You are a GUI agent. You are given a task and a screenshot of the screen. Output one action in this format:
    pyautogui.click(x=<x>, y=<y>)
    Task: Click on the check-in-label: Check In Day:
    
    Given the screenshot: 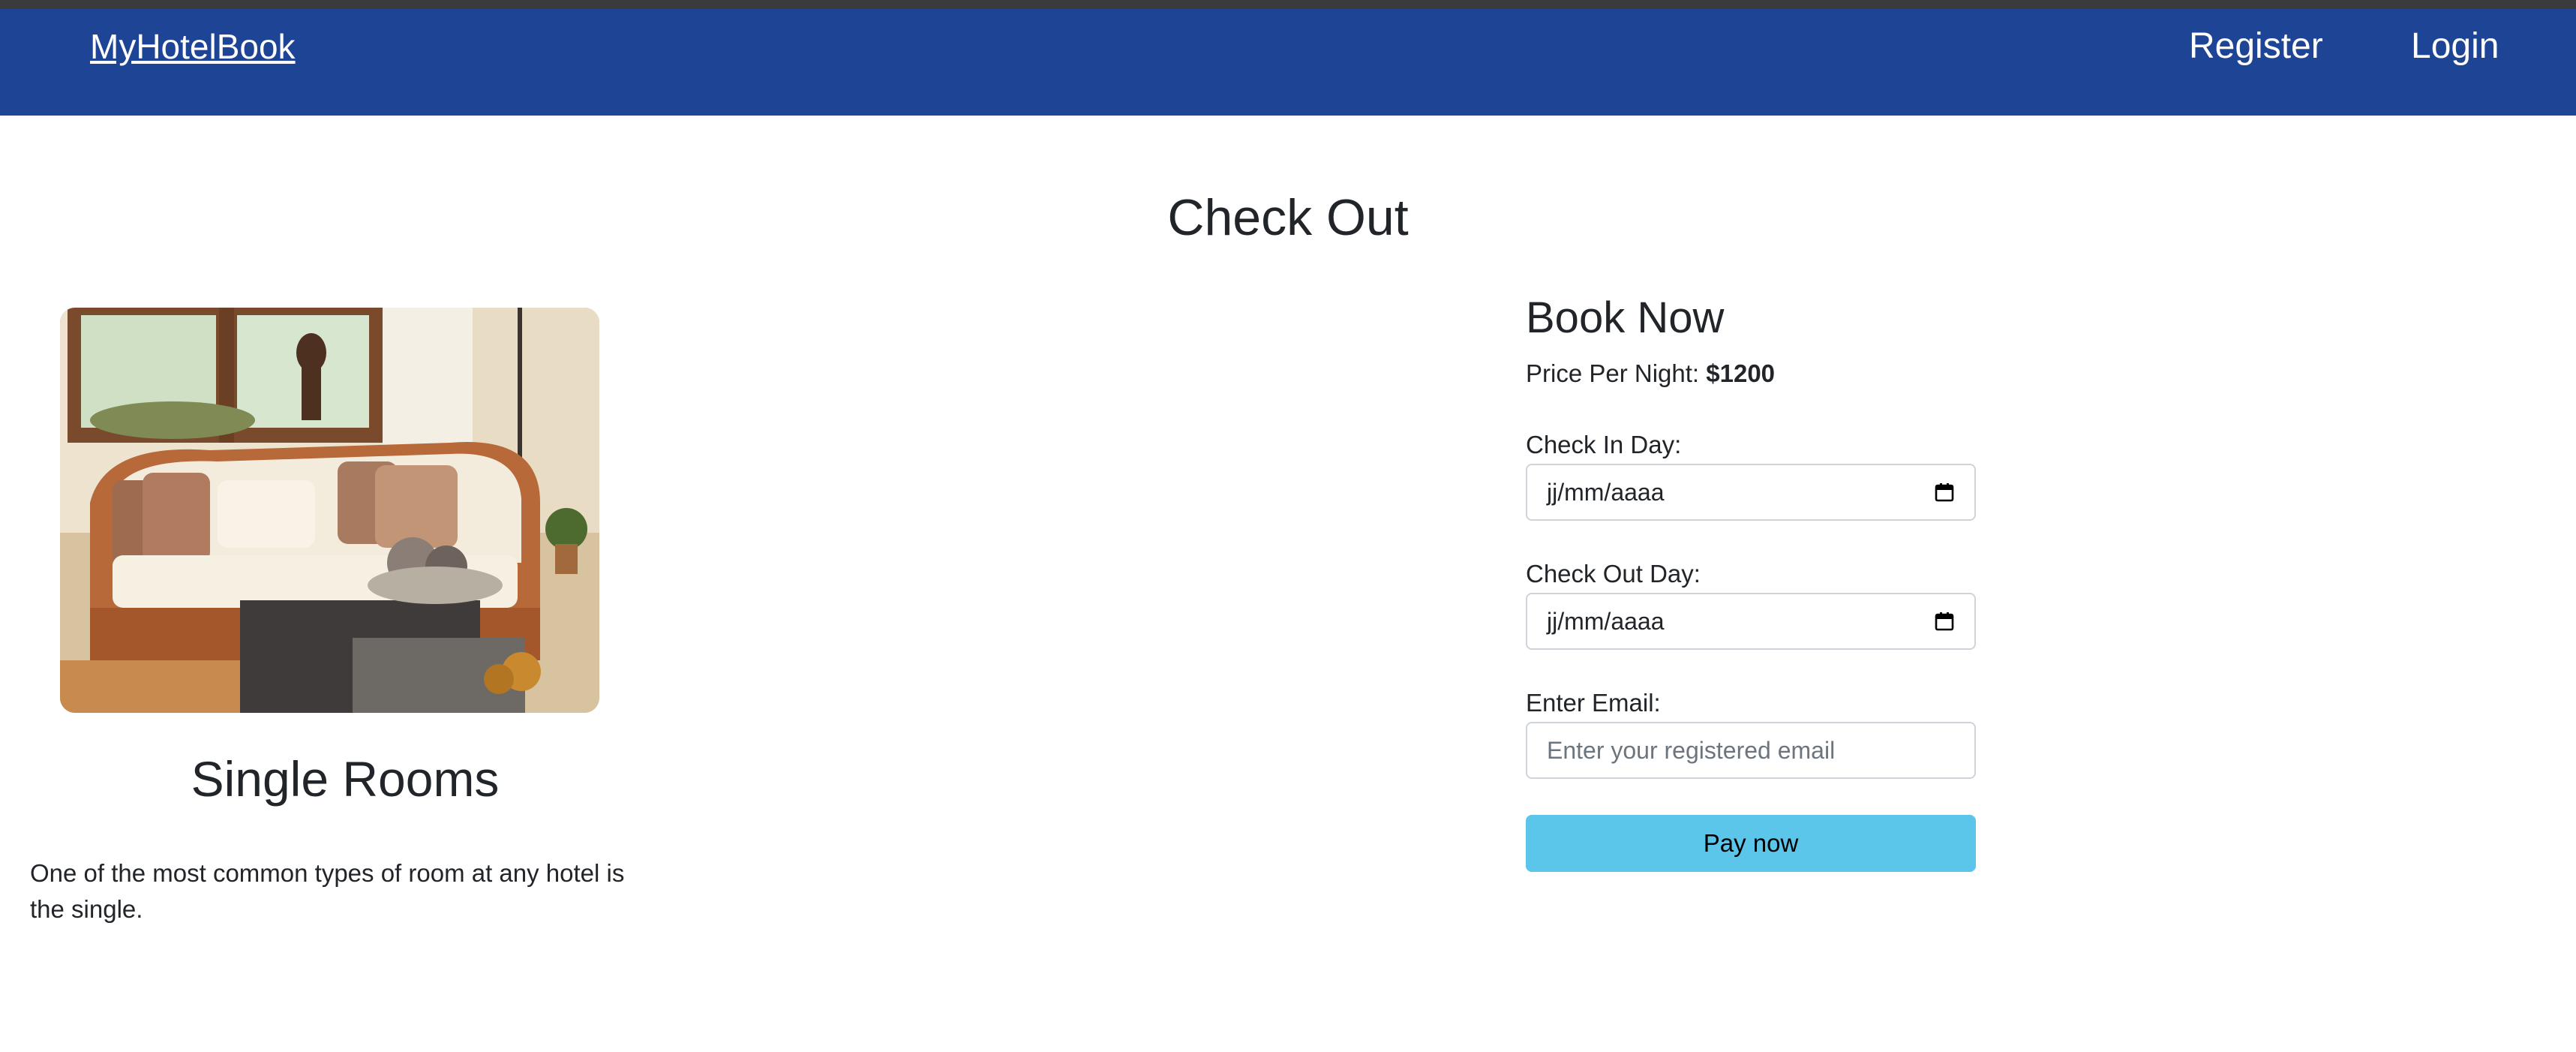 What is the action you would take?
    pyautogui.click(x=1604, y=444)
    